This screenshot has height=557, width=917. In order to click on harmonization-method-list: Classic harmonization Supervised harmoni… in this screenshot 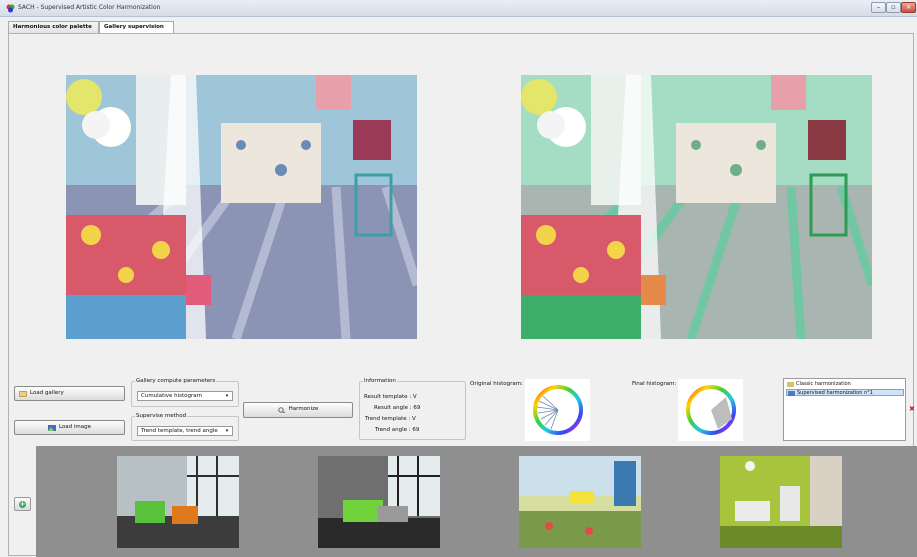, I will do `click(844, 409)`.